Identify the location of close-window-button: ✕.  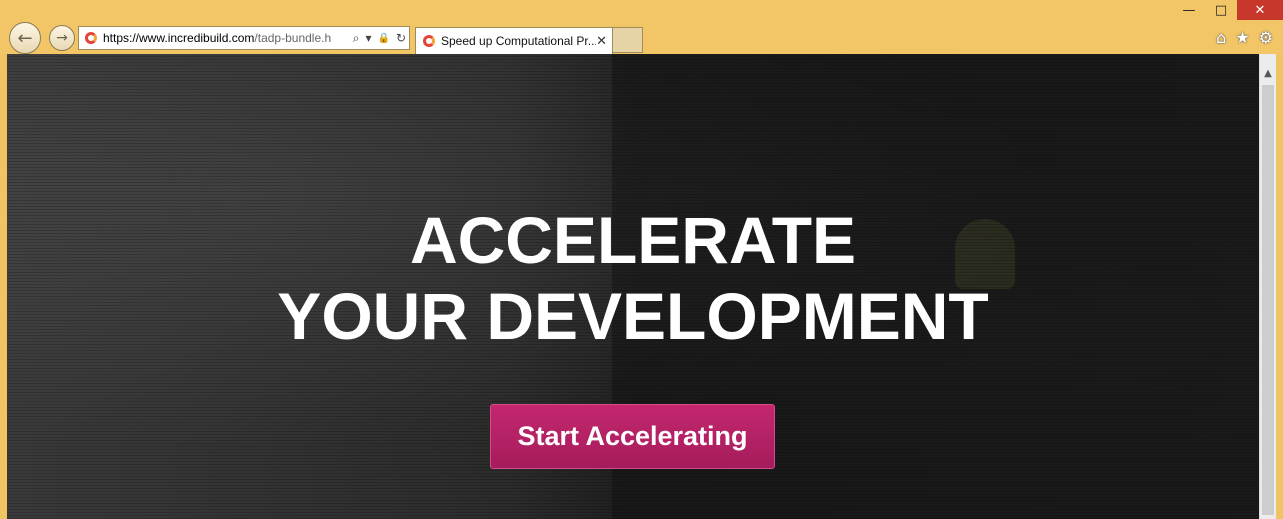
(1260, 10).